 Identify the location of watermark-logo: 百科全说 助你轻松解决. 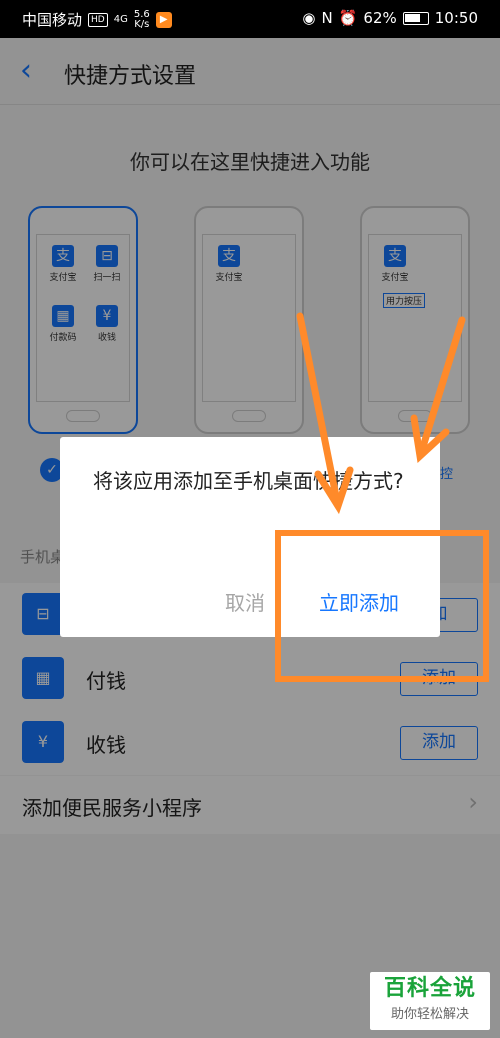
(430, 1001).